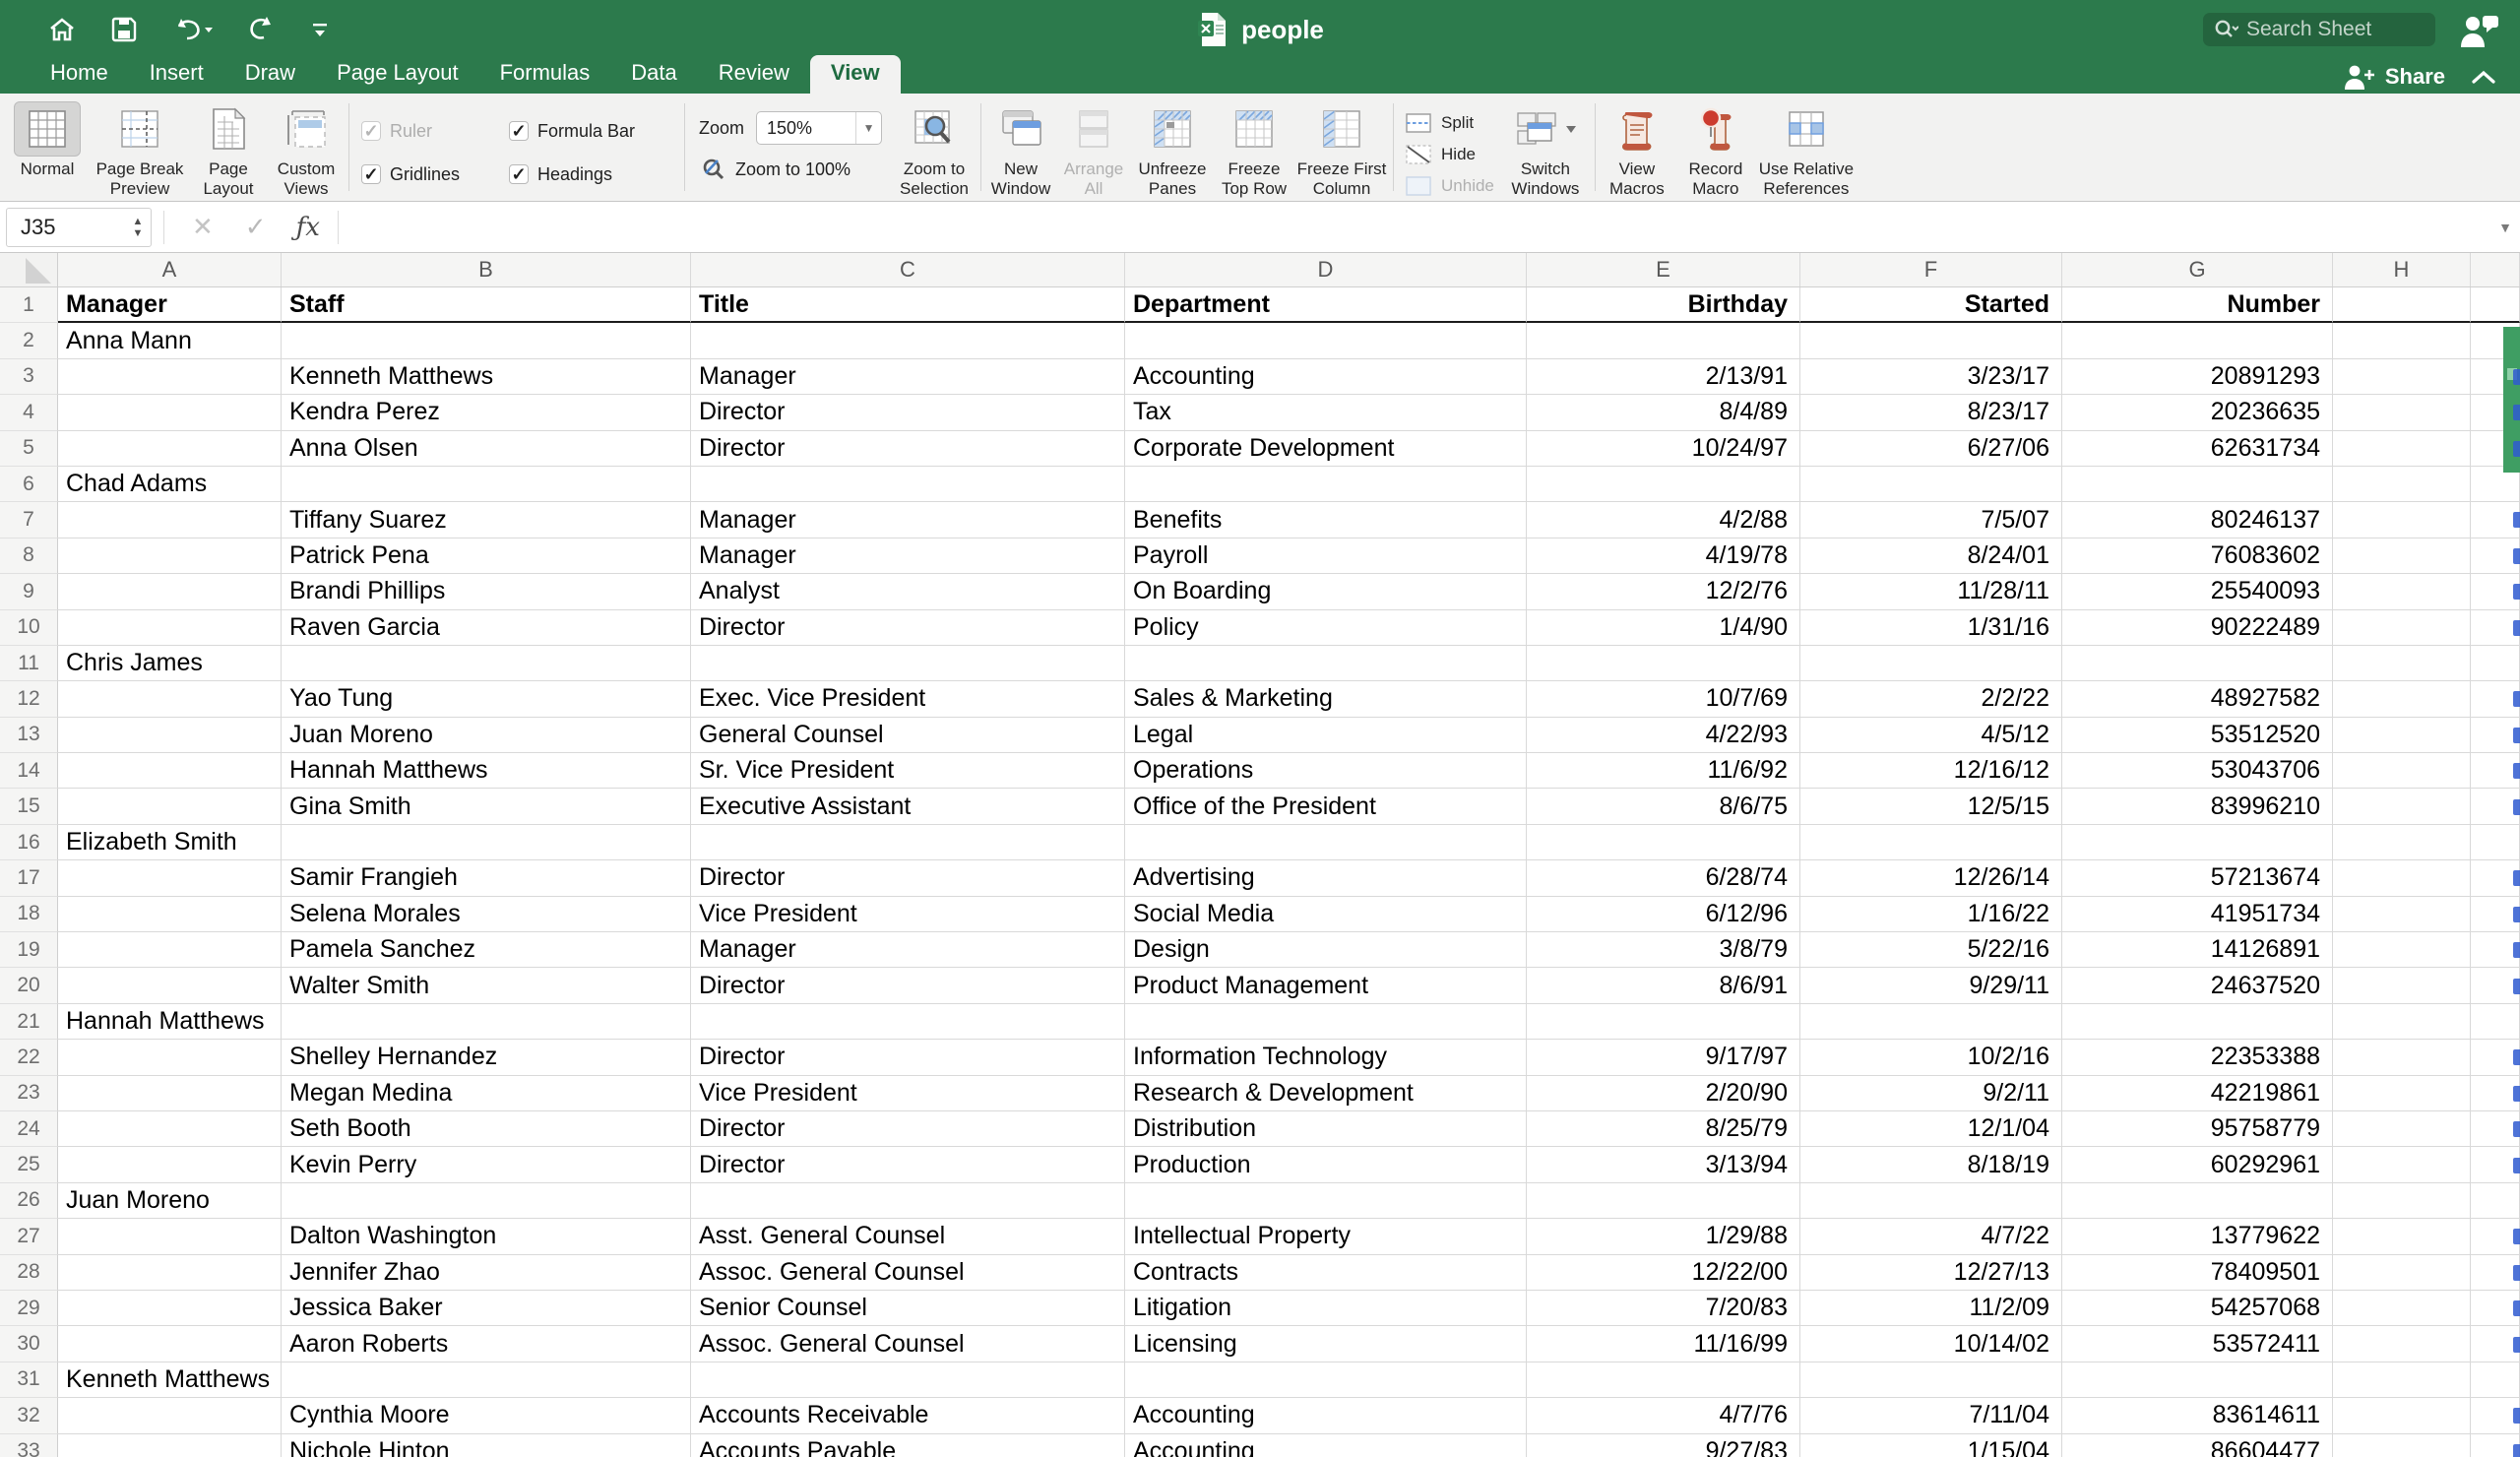  I want to click on row-header-8: 8, so click(29, 556).